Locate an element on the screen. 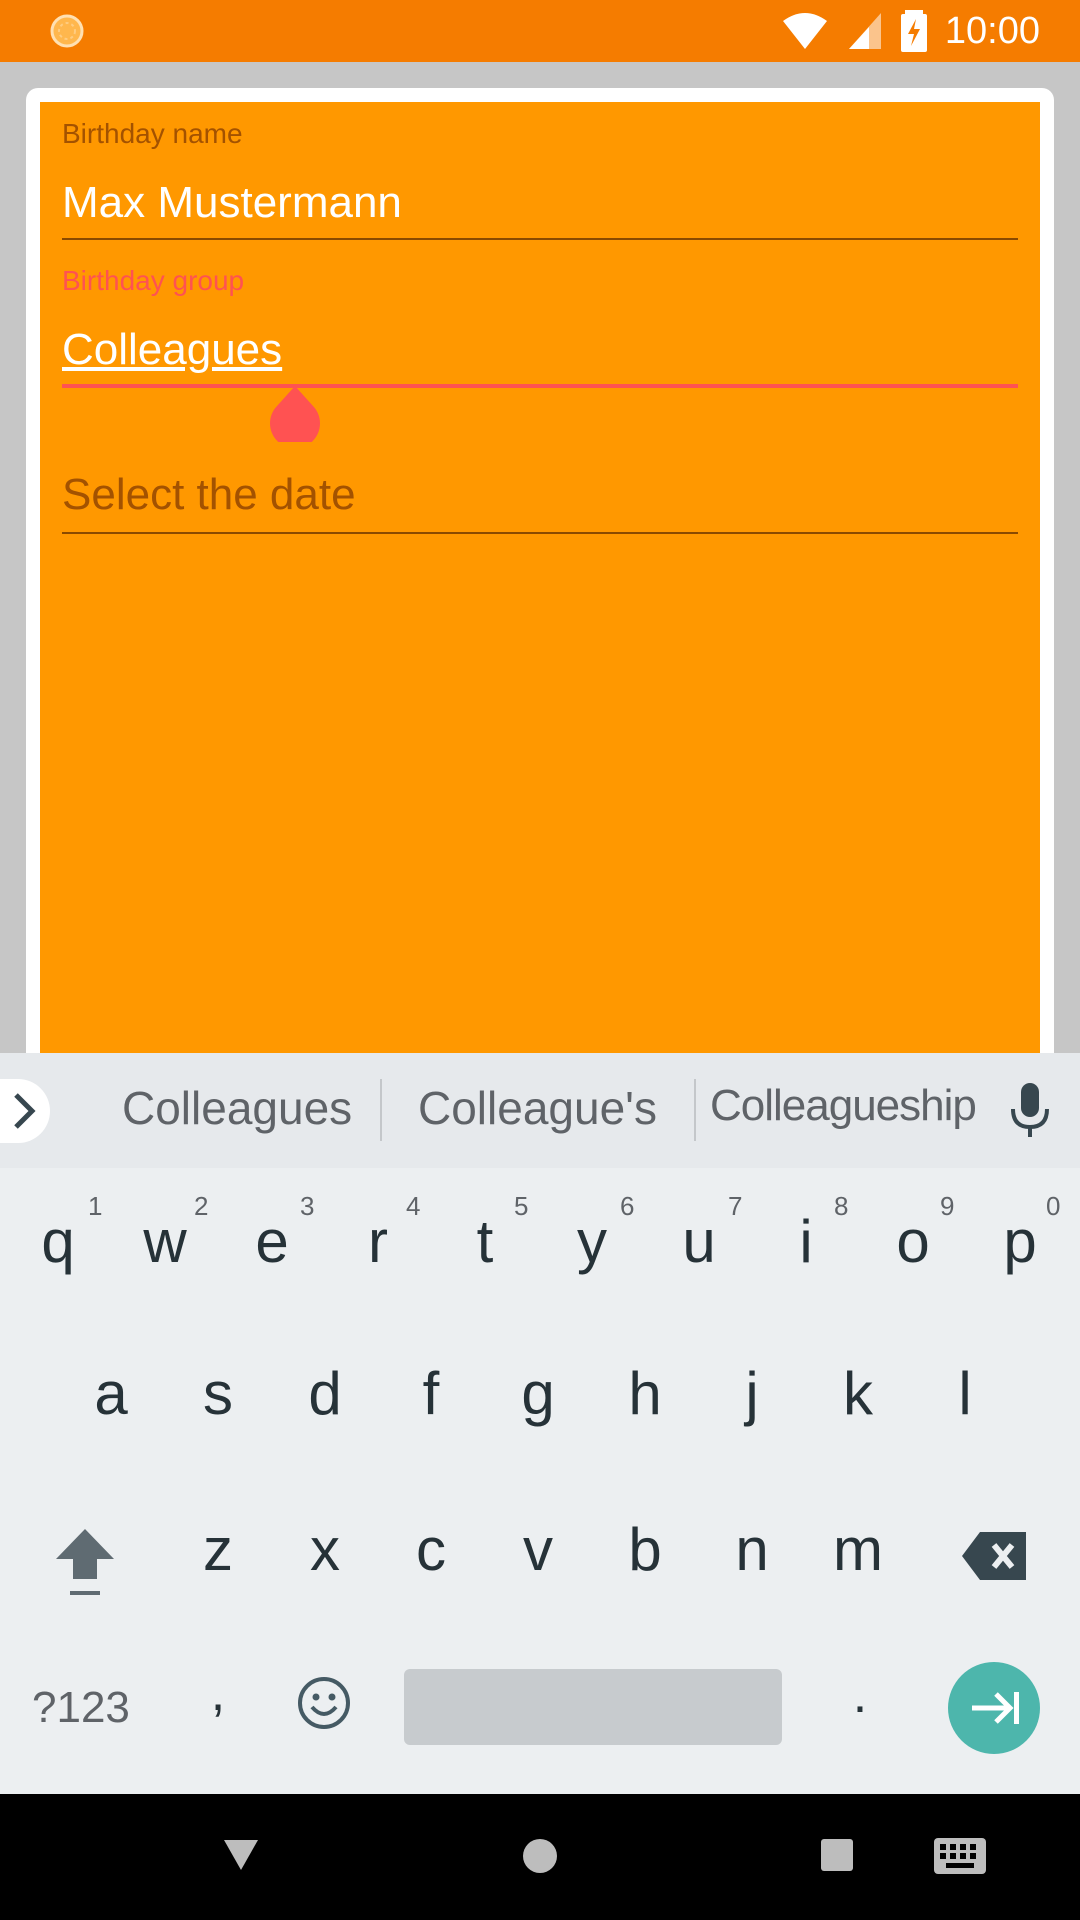 The image size is (1080, 1920). key-j: j is located at coordinates (752, 1393).